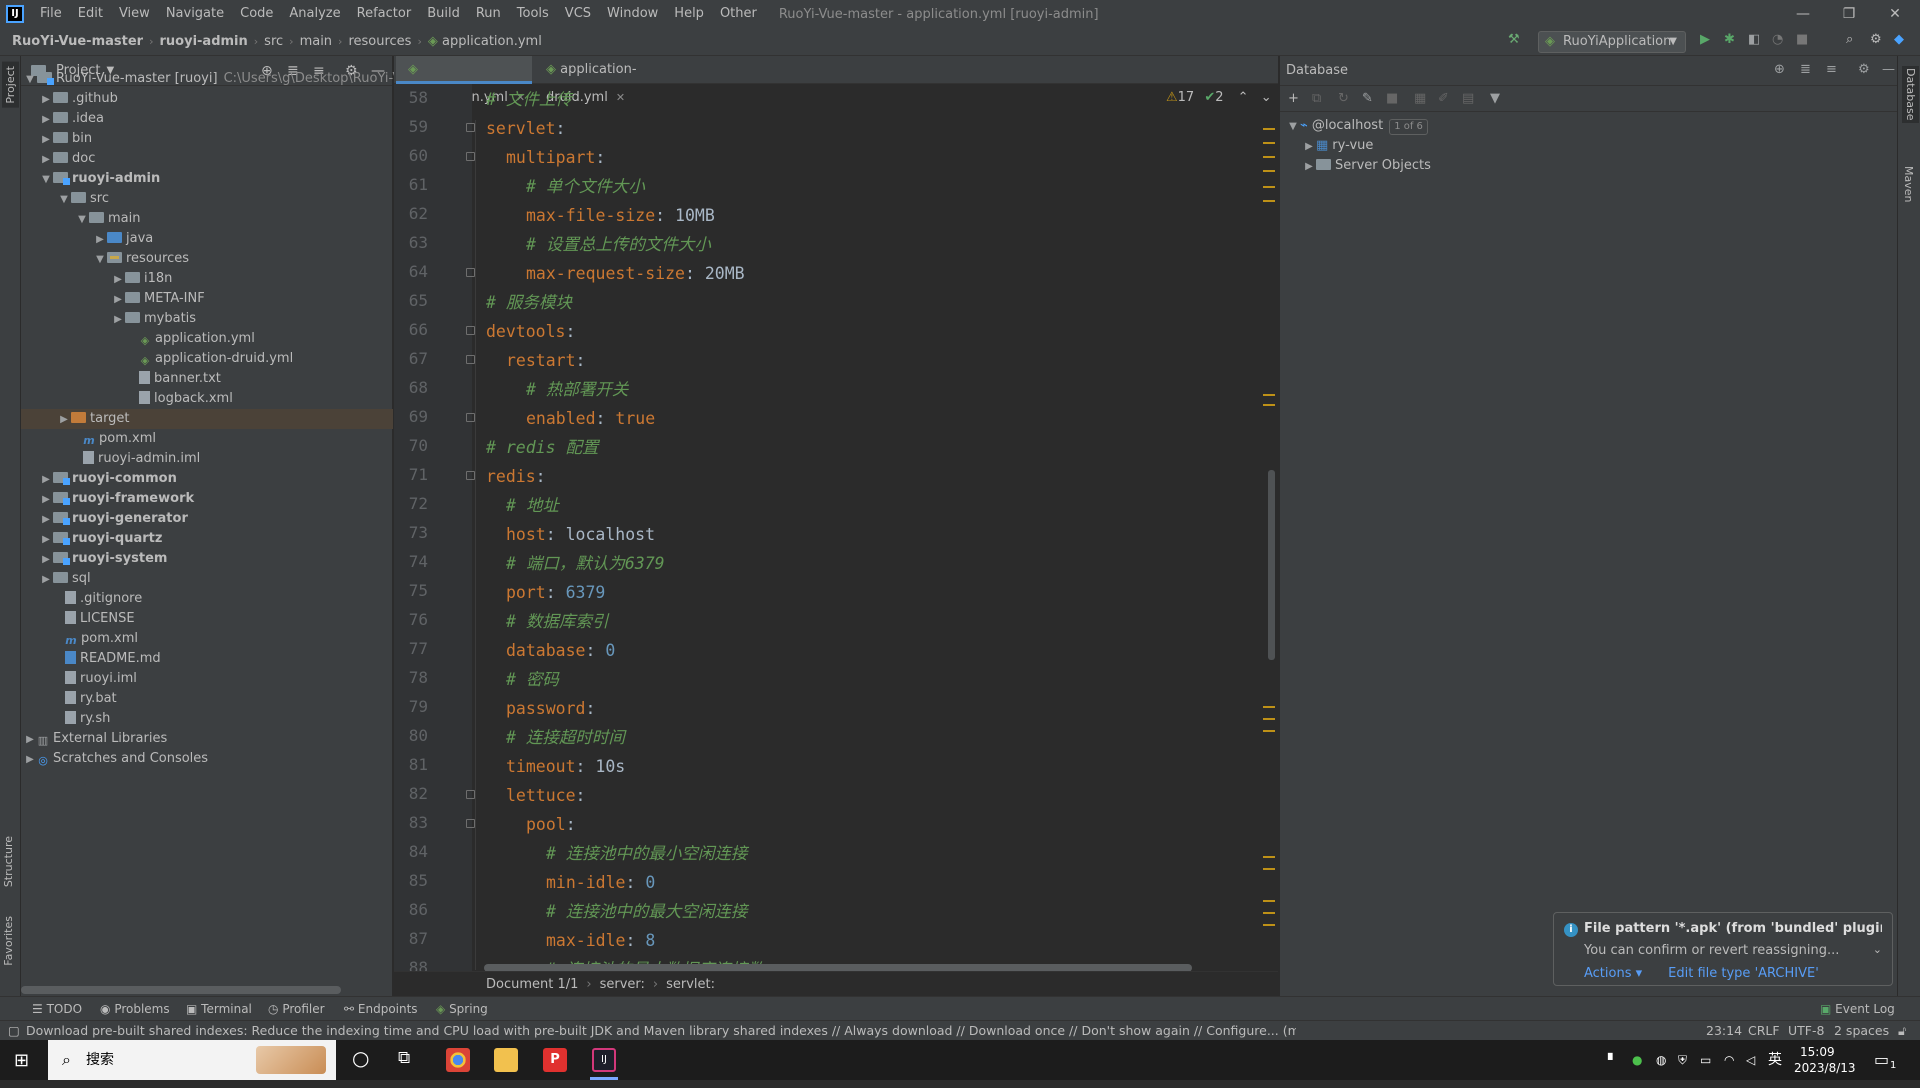 This screenshot has width=1920, height=1088. Describe the element at coordinates (219, 1009) in the screenshot. I see `terminal-tab: ▣ Terminal` at that location.